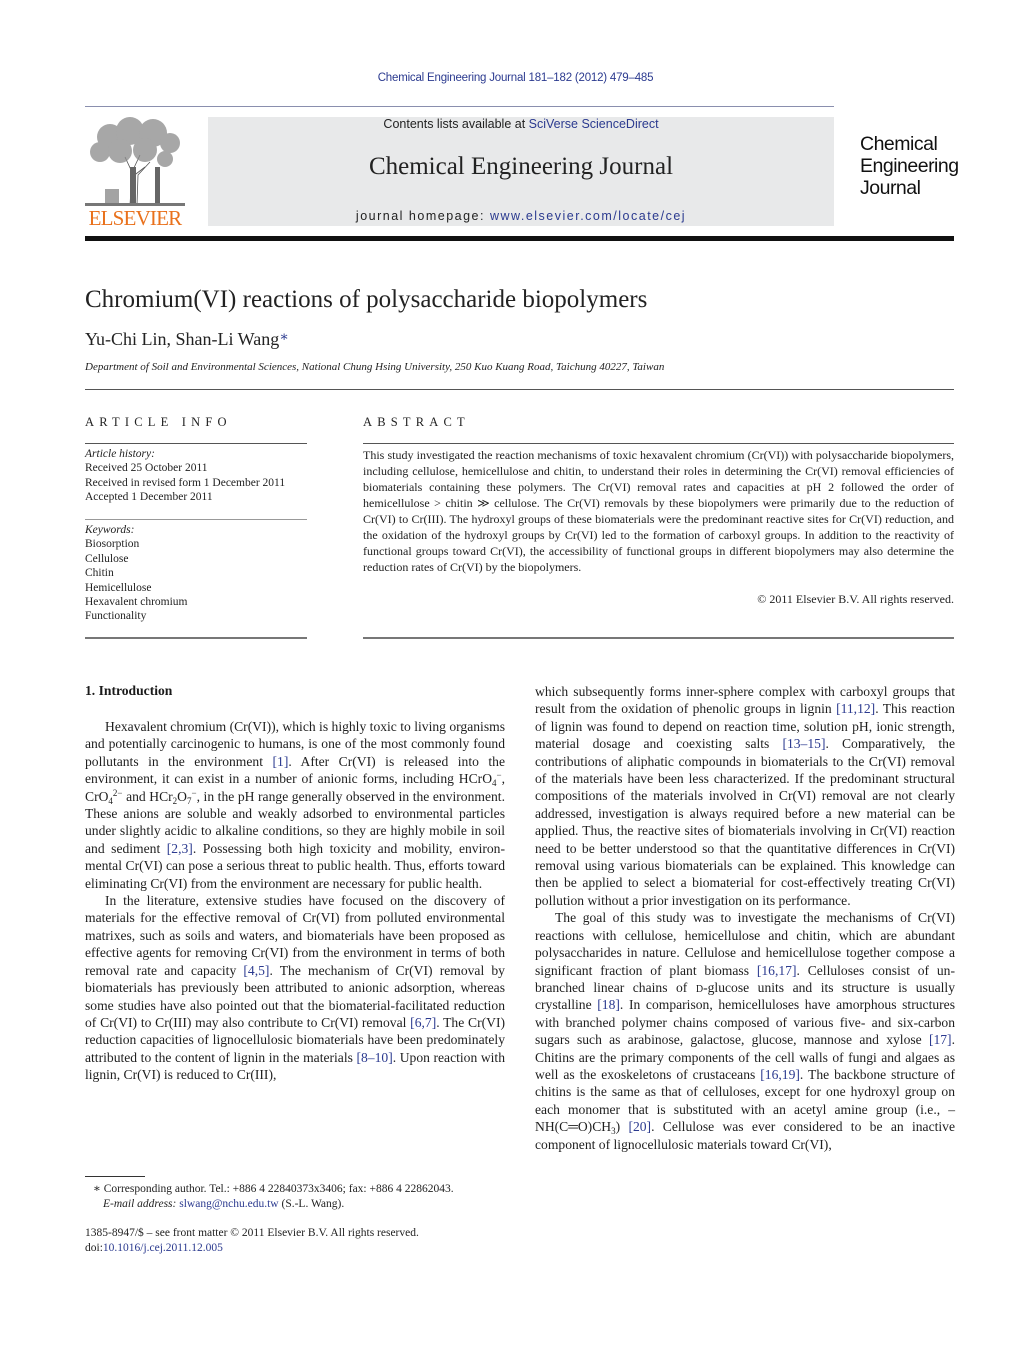  Describe the element at coordinates (456, 124) in the screenshot. I see `contents-prefix: Contents lists available at` at that location.